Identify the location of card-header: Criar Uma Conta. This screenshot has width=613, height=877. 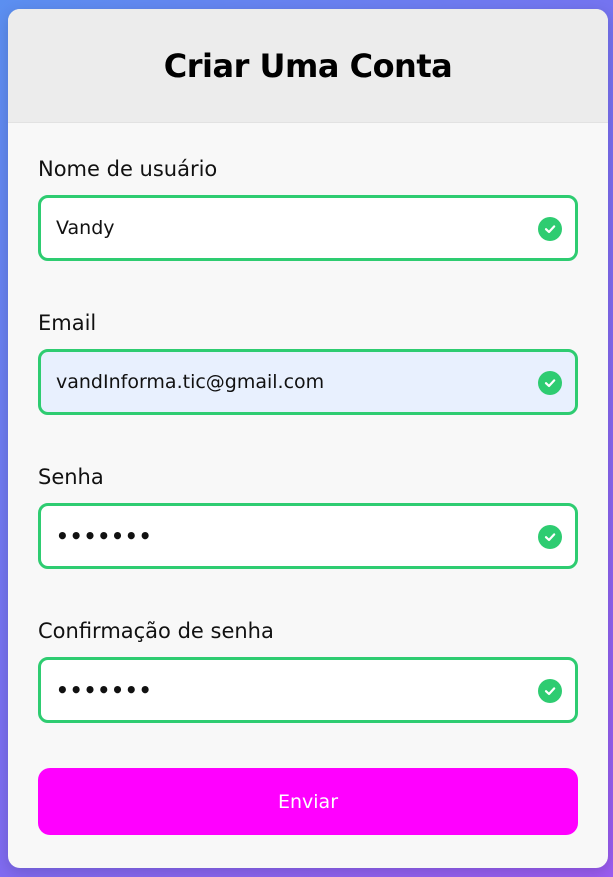
(308, 66).